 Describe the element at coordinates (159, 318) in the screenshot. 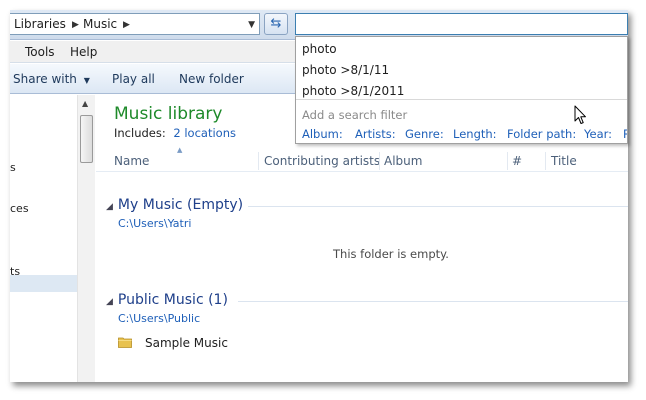

I see `group-path: C:\Users\Public` at that location.